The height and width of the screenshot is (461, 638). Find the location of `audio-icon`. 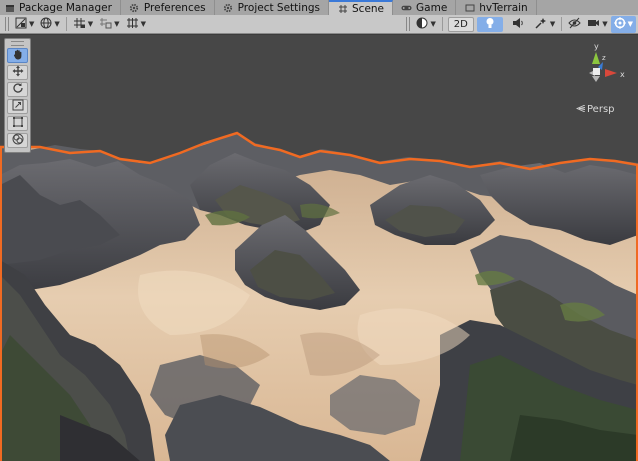

audio-icon is located at coordinates (518, 24).